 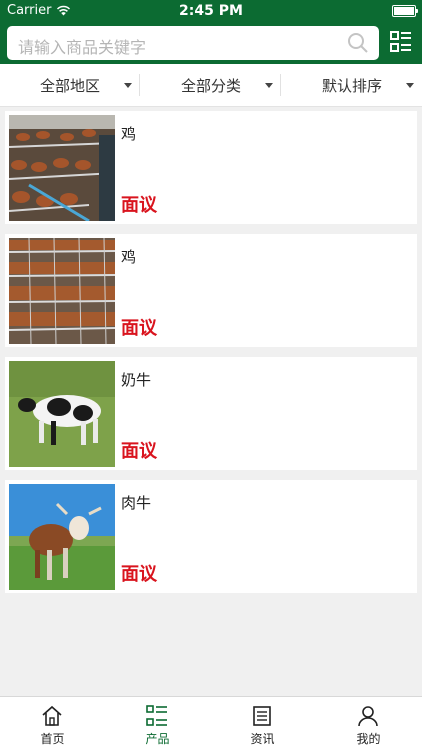 I want to click on sort-filter-label: 默认排序, so click(x=351, y=85).